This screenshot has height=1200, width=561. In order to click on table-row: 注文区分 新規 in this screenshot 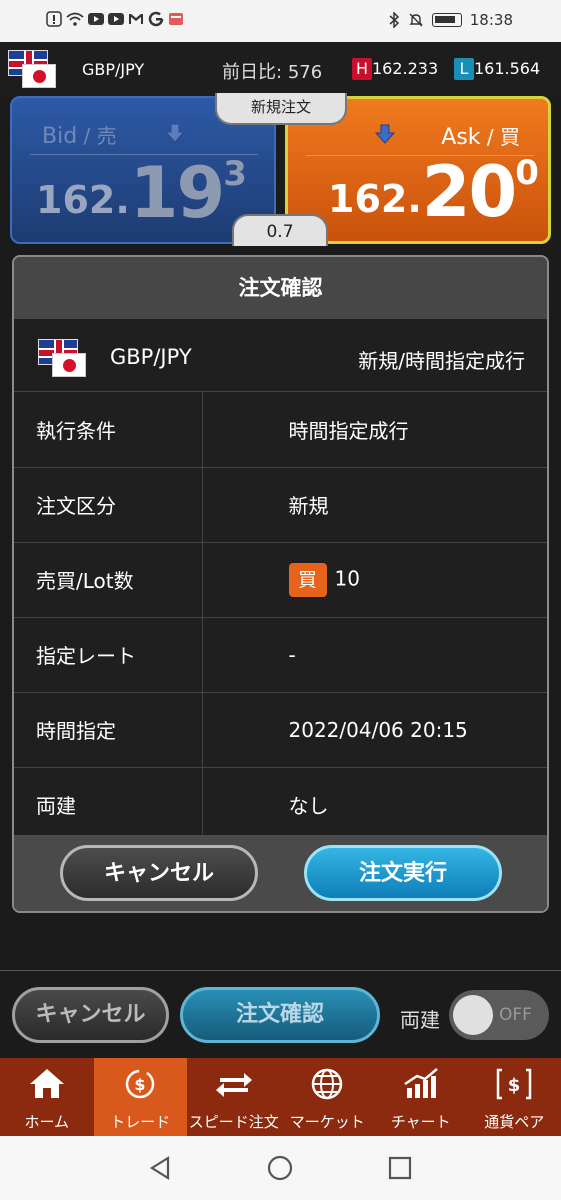, I will do `click(280, 505)`.